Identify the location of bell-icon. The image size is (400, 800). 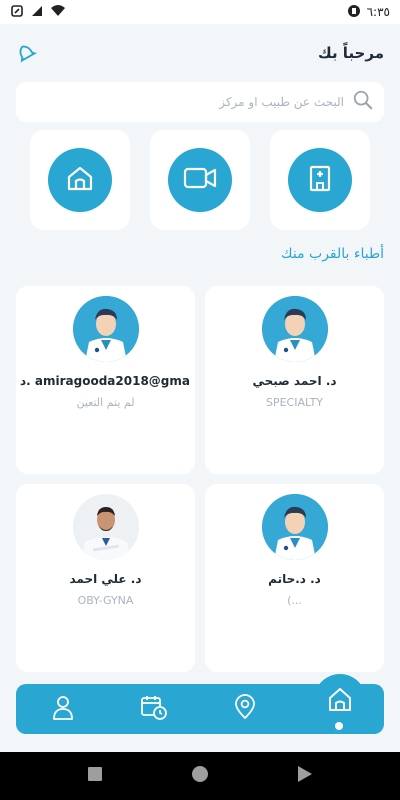
(26, 53).